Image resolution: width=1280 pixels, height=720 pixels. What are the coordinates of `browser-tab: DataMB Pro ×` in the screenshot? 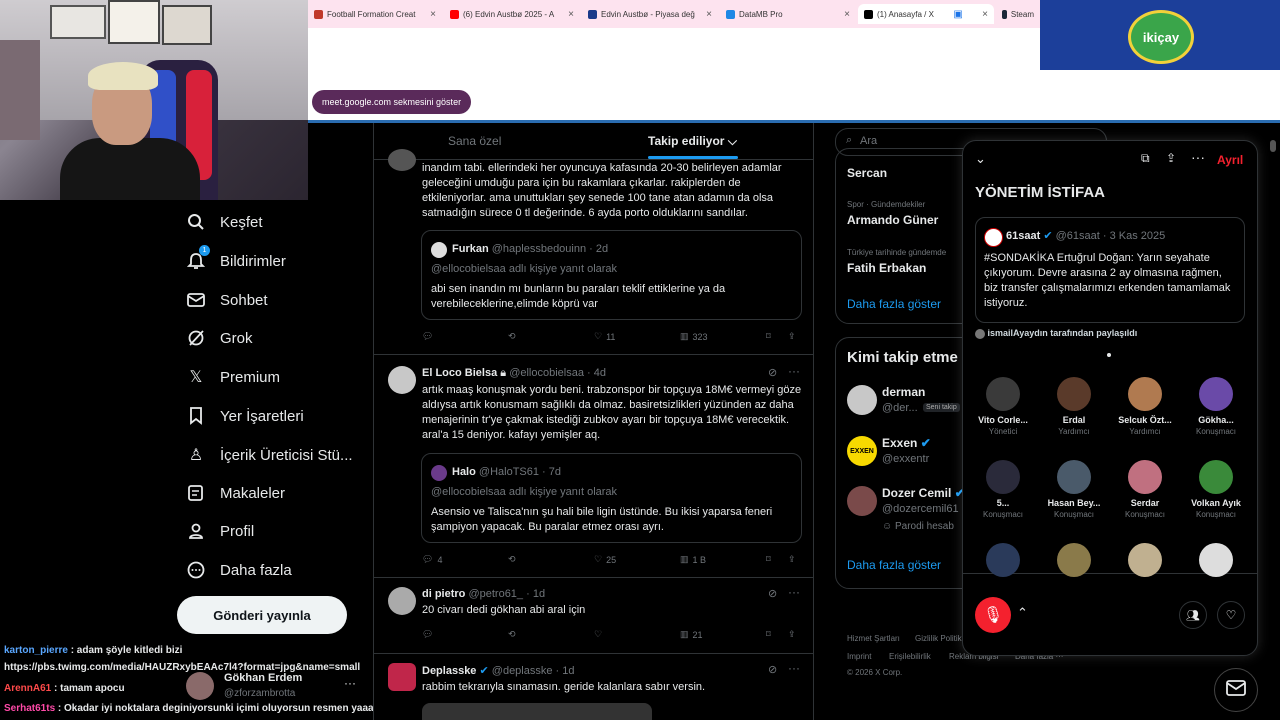 It's located at (788, 14).